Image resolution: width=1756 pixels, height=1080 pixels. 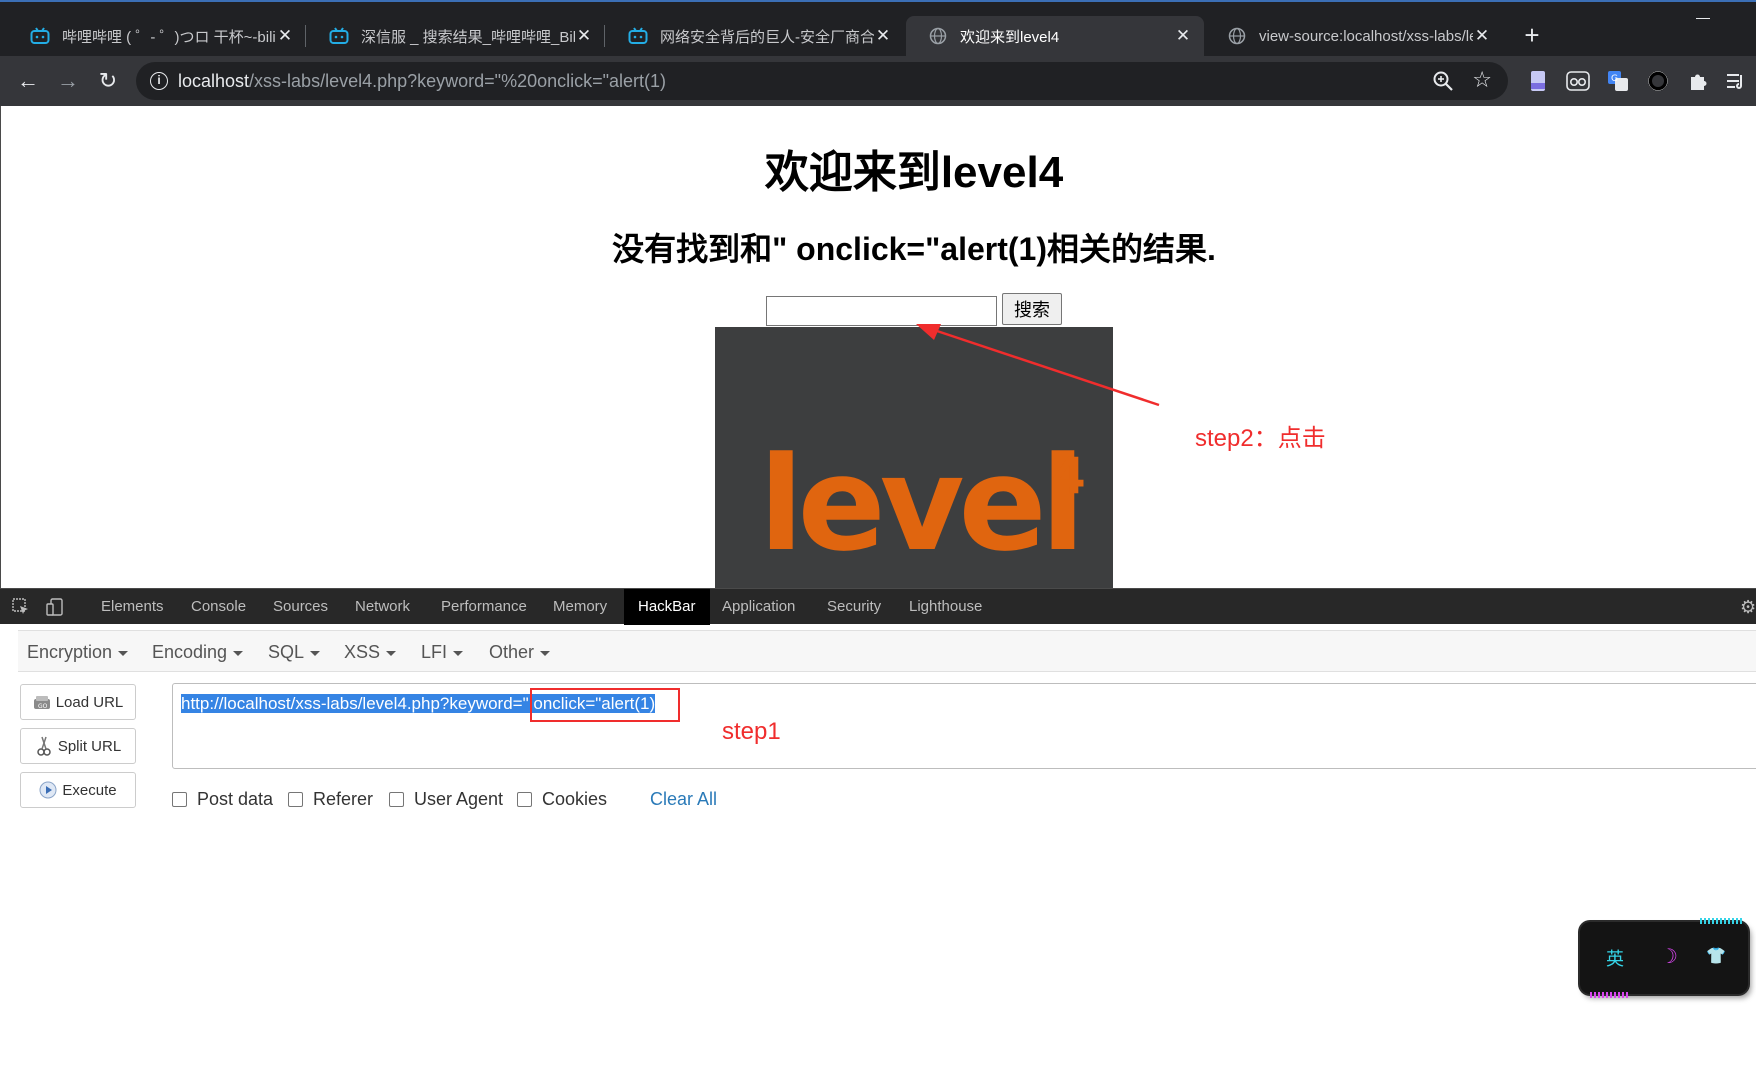 What do you see at coordinates (562, 799) in the screenshot?
I see `cookies-checkbox: Cookies` at bounding box center [562, 799].